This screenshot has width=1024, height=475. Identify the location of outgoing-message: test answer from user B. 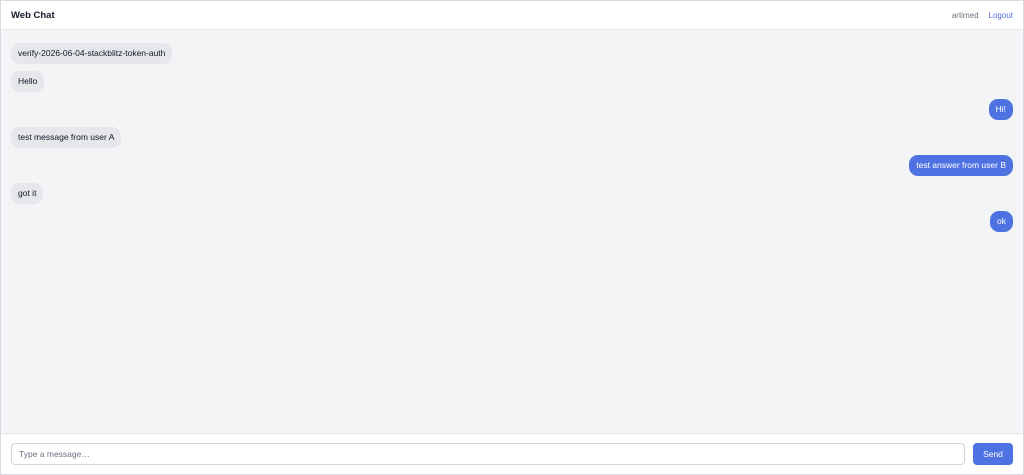
(961, 165).